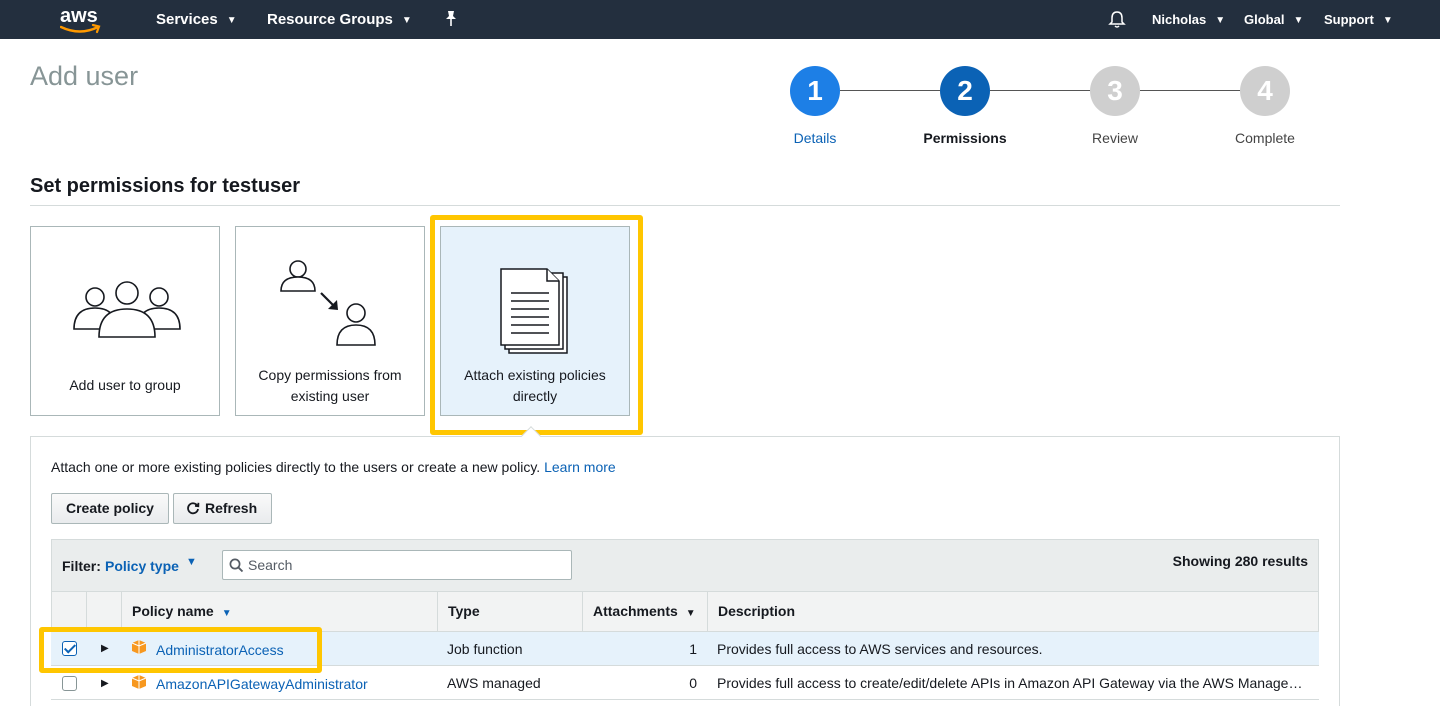  I want to click on services-menu: Services ▼, so click(196, 19).